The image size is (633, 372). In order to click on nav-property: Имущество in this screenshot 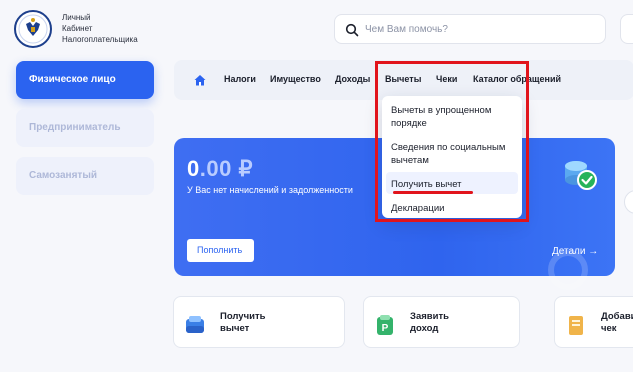, I will do `click(295, 79)`.